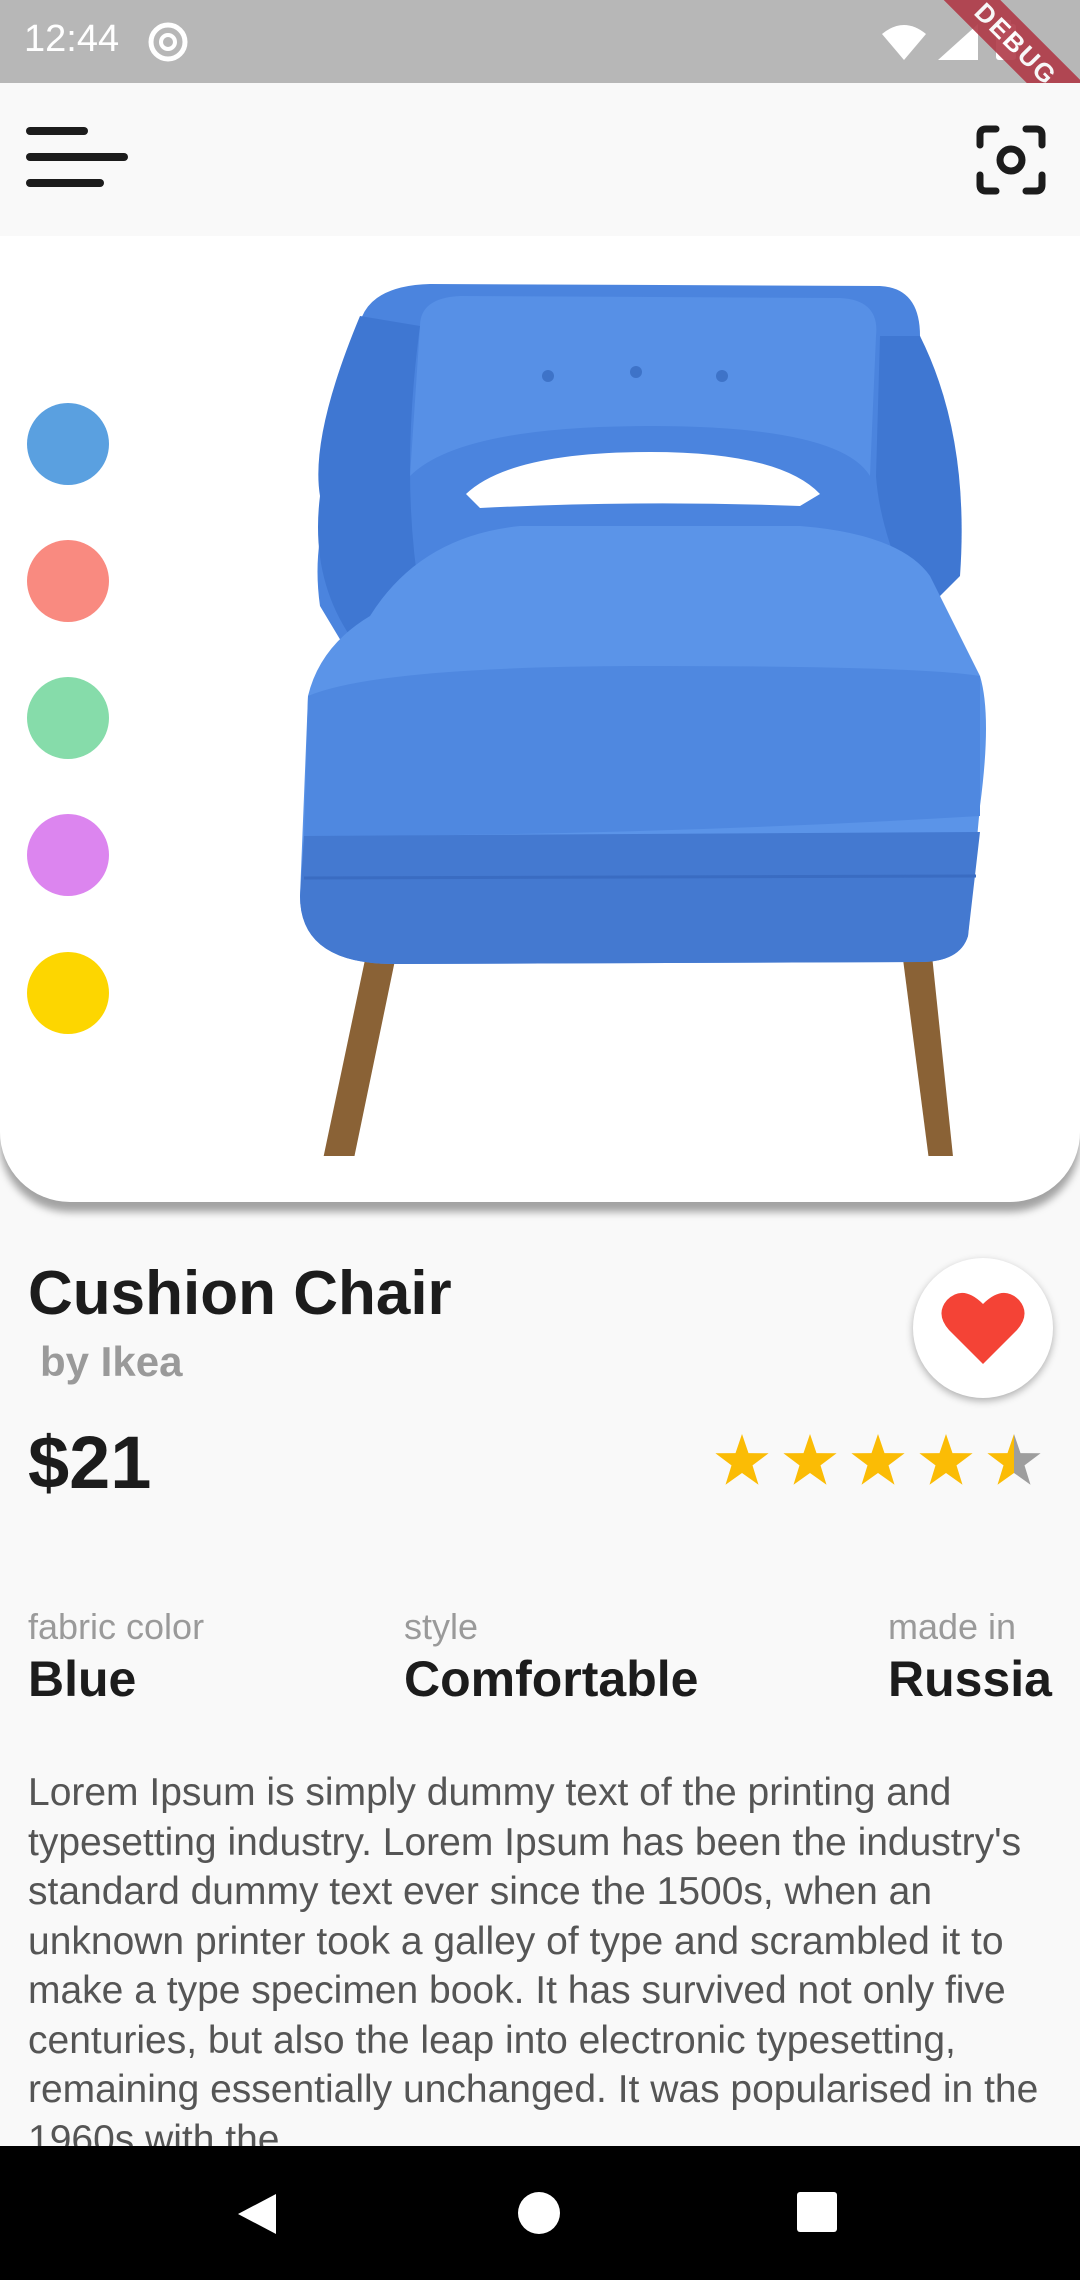 This screenshot has width=1080, height=2280. Describe the element at coordinates (240, 1293) in the screenshot. I see `product-title: Cushion Chair` at that location.